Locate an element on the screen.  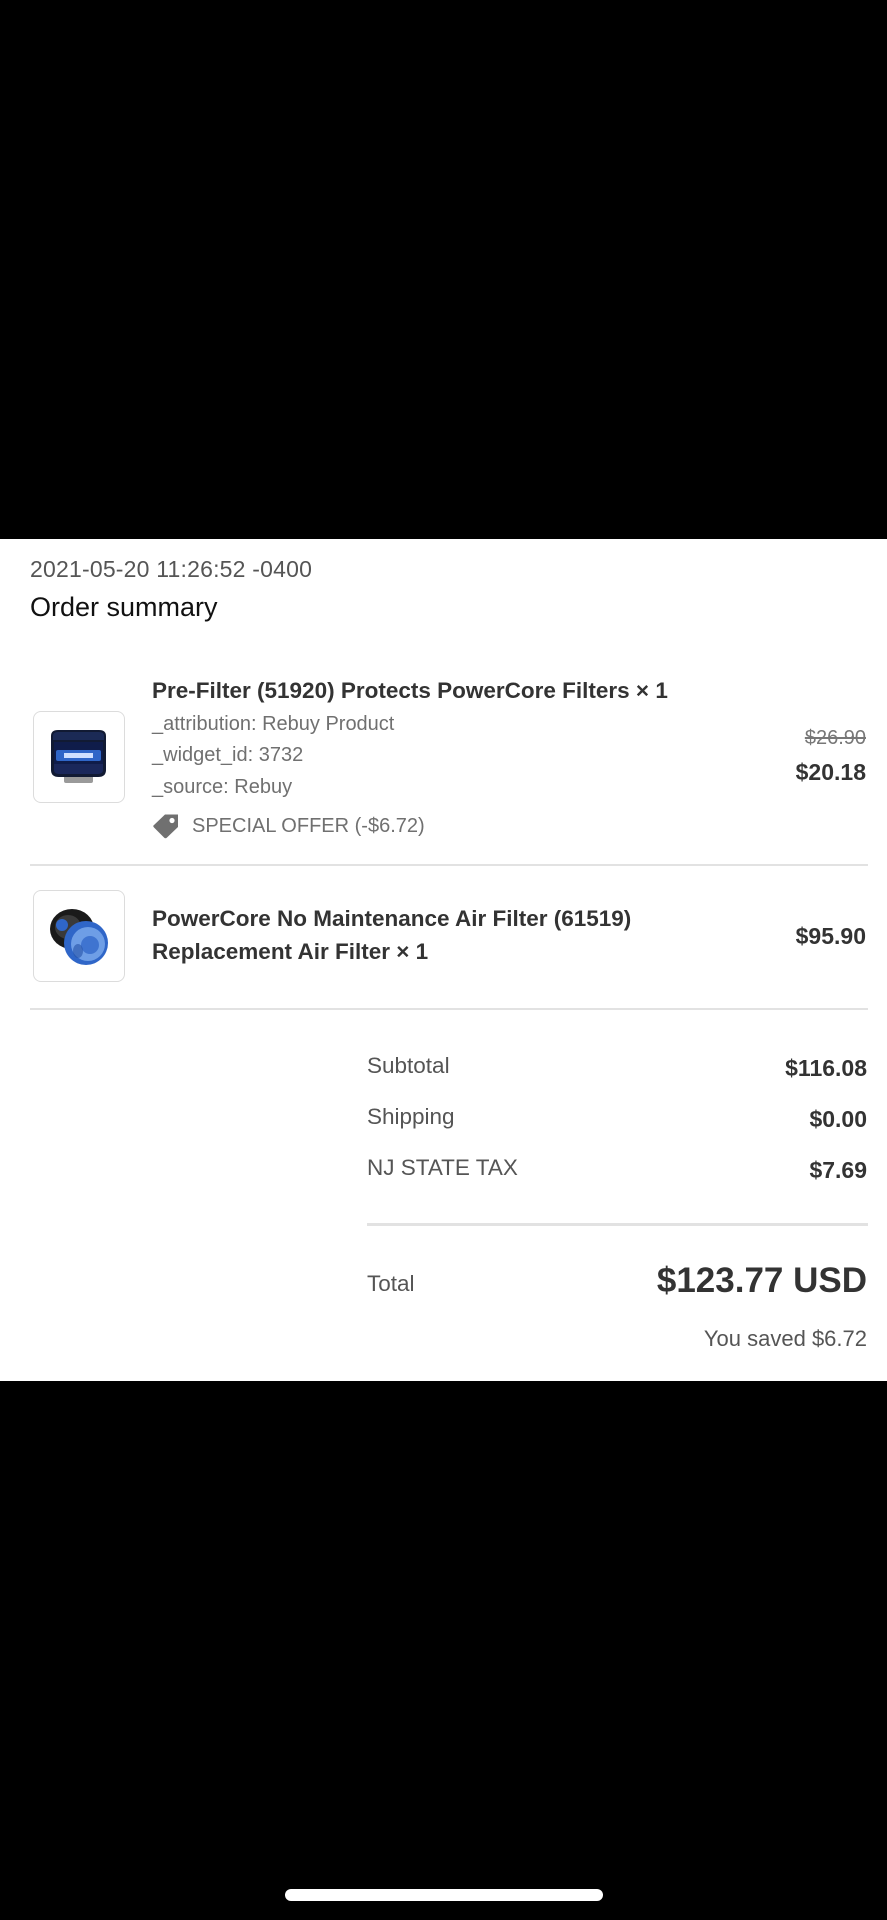
air-filter-product-image is located at coordinates (79, 936).